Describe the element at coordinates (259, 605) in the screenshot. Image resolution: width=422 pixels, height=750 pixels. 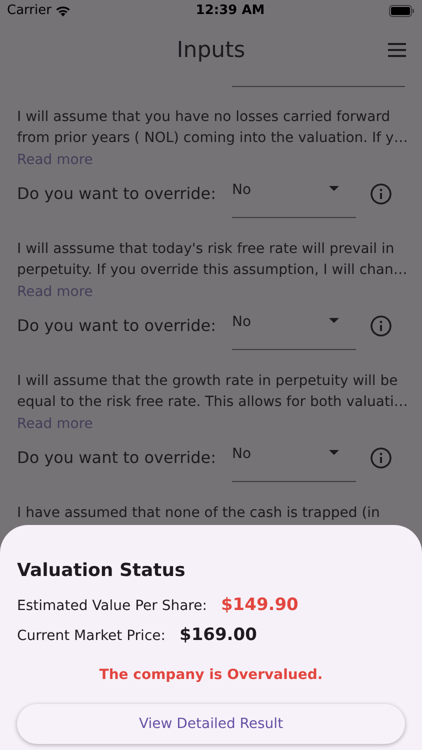
I see `value-amount: $149.90` at that location.